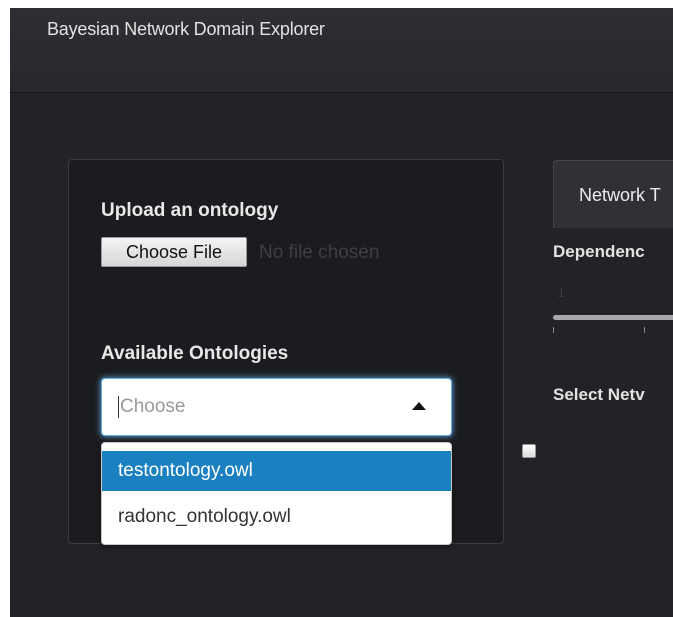 The image size is (673, 617). What do you see at coordinates (152, 407) in the screenshot?
I see `ontology-select-input: Choose` at bounding box center [152, 407].